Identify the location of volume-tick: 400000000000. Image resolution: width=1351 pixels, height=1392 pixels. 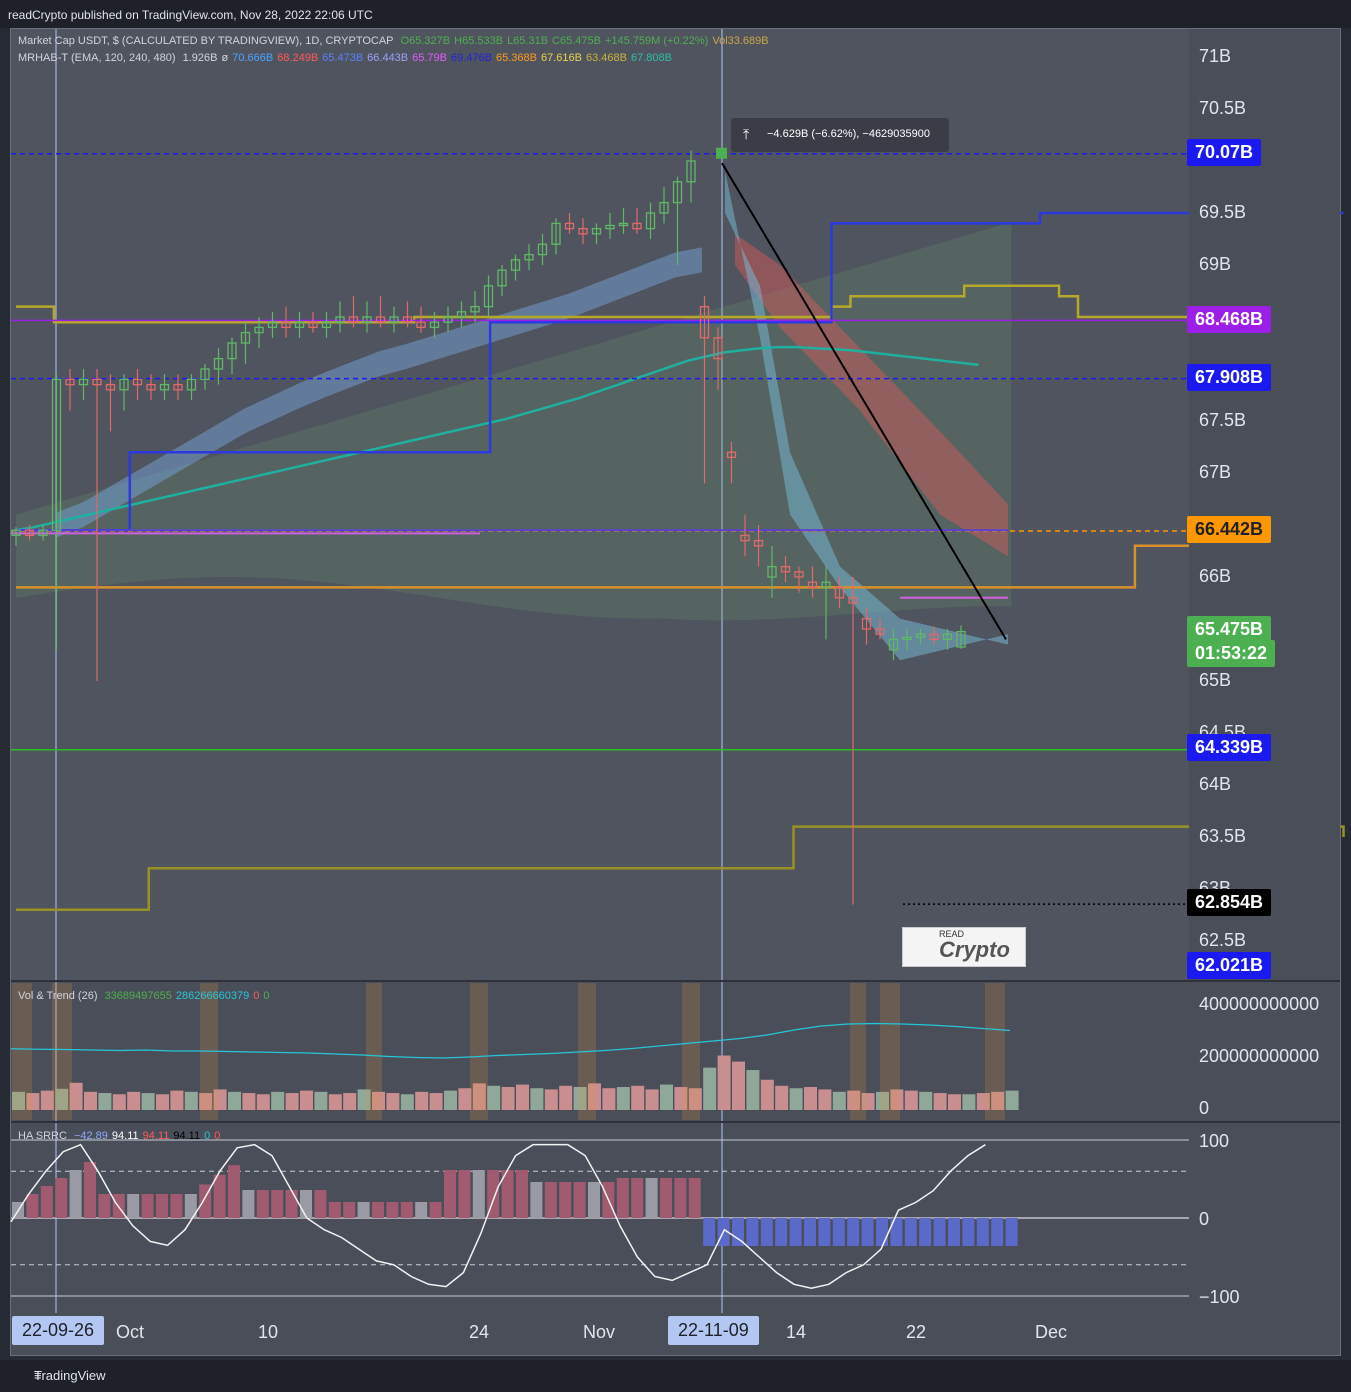
(1259, 1004).